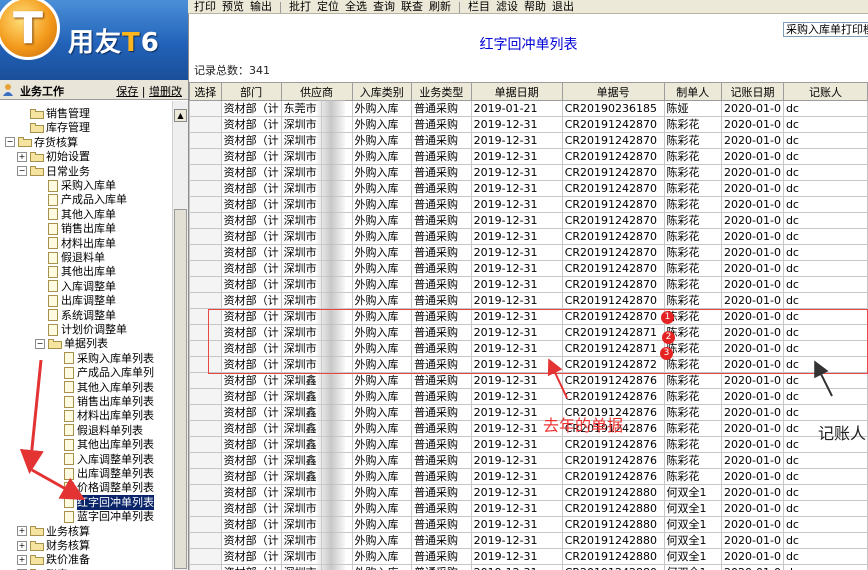 This screenshot has height=570, width=868. What do you see at coordinates (557, 378) in the screenshot?
I see `last-year-arrow` at bounding box center [557, 378].